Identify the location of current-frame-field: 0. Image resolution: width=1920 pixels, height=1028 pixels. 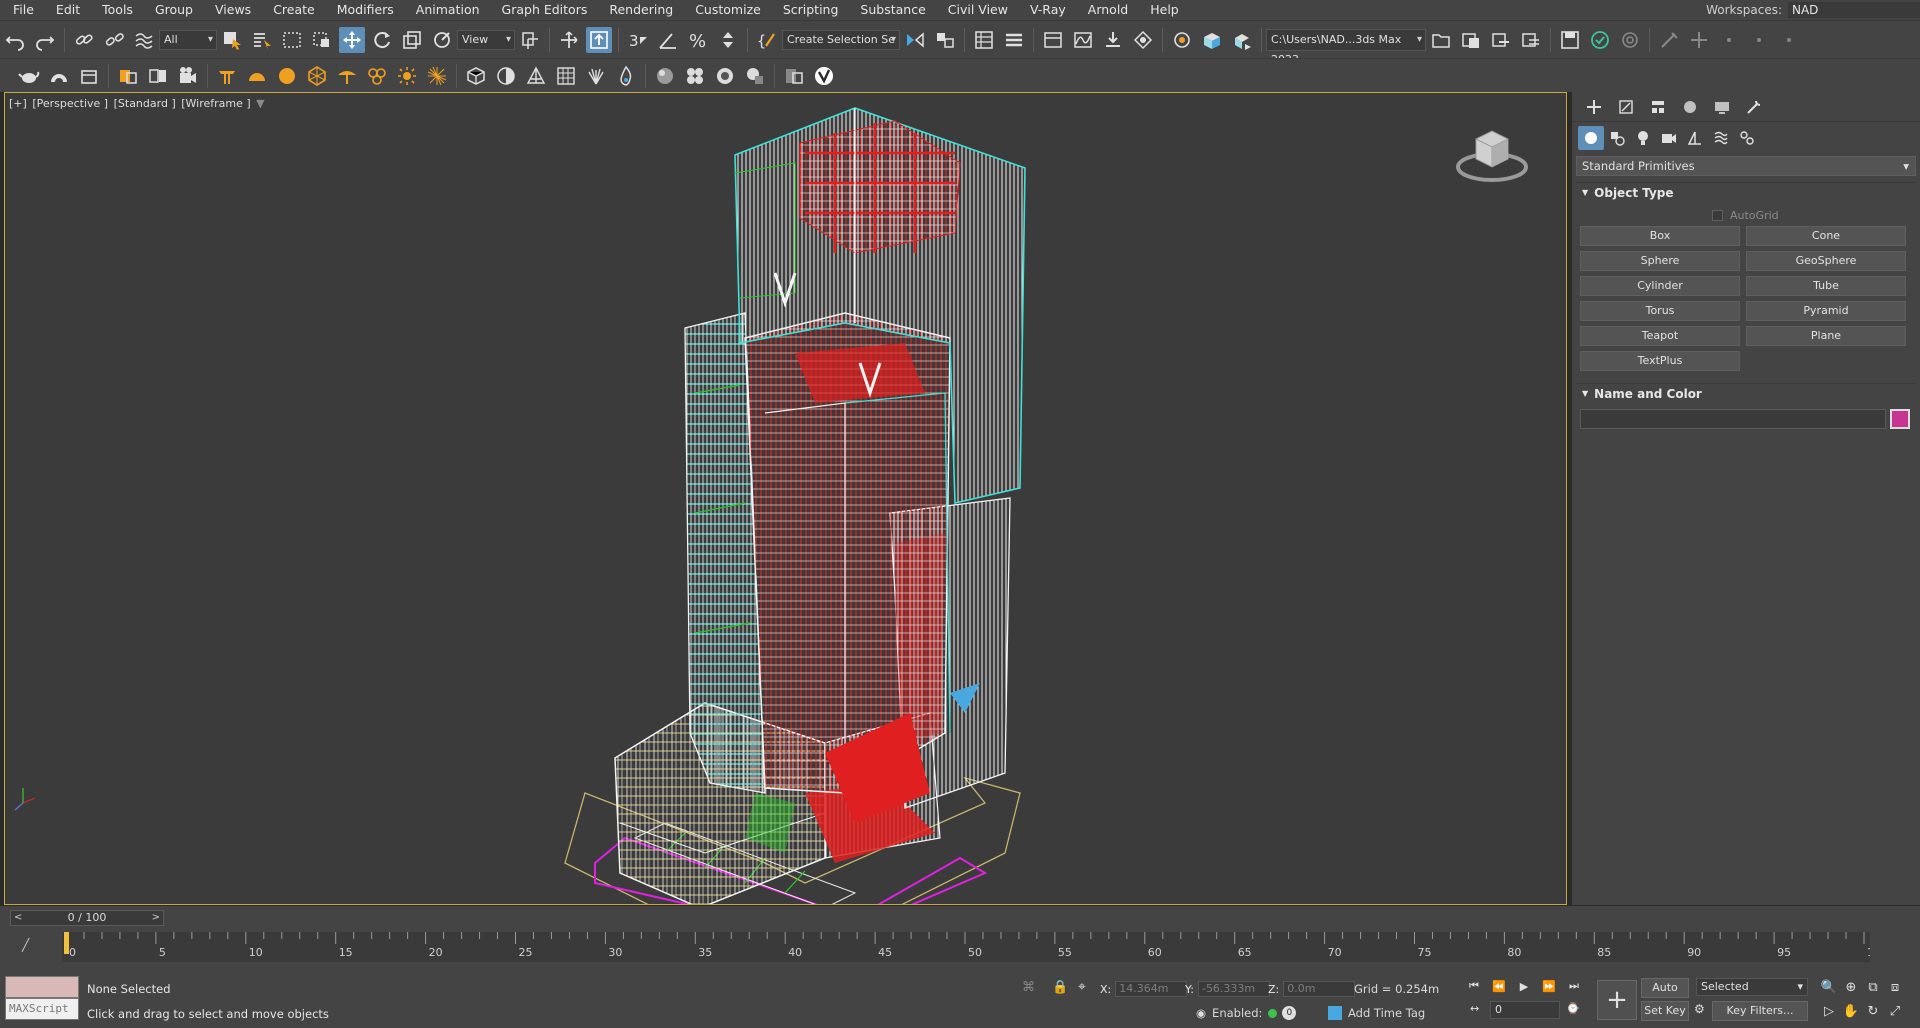
(1525, 1010).